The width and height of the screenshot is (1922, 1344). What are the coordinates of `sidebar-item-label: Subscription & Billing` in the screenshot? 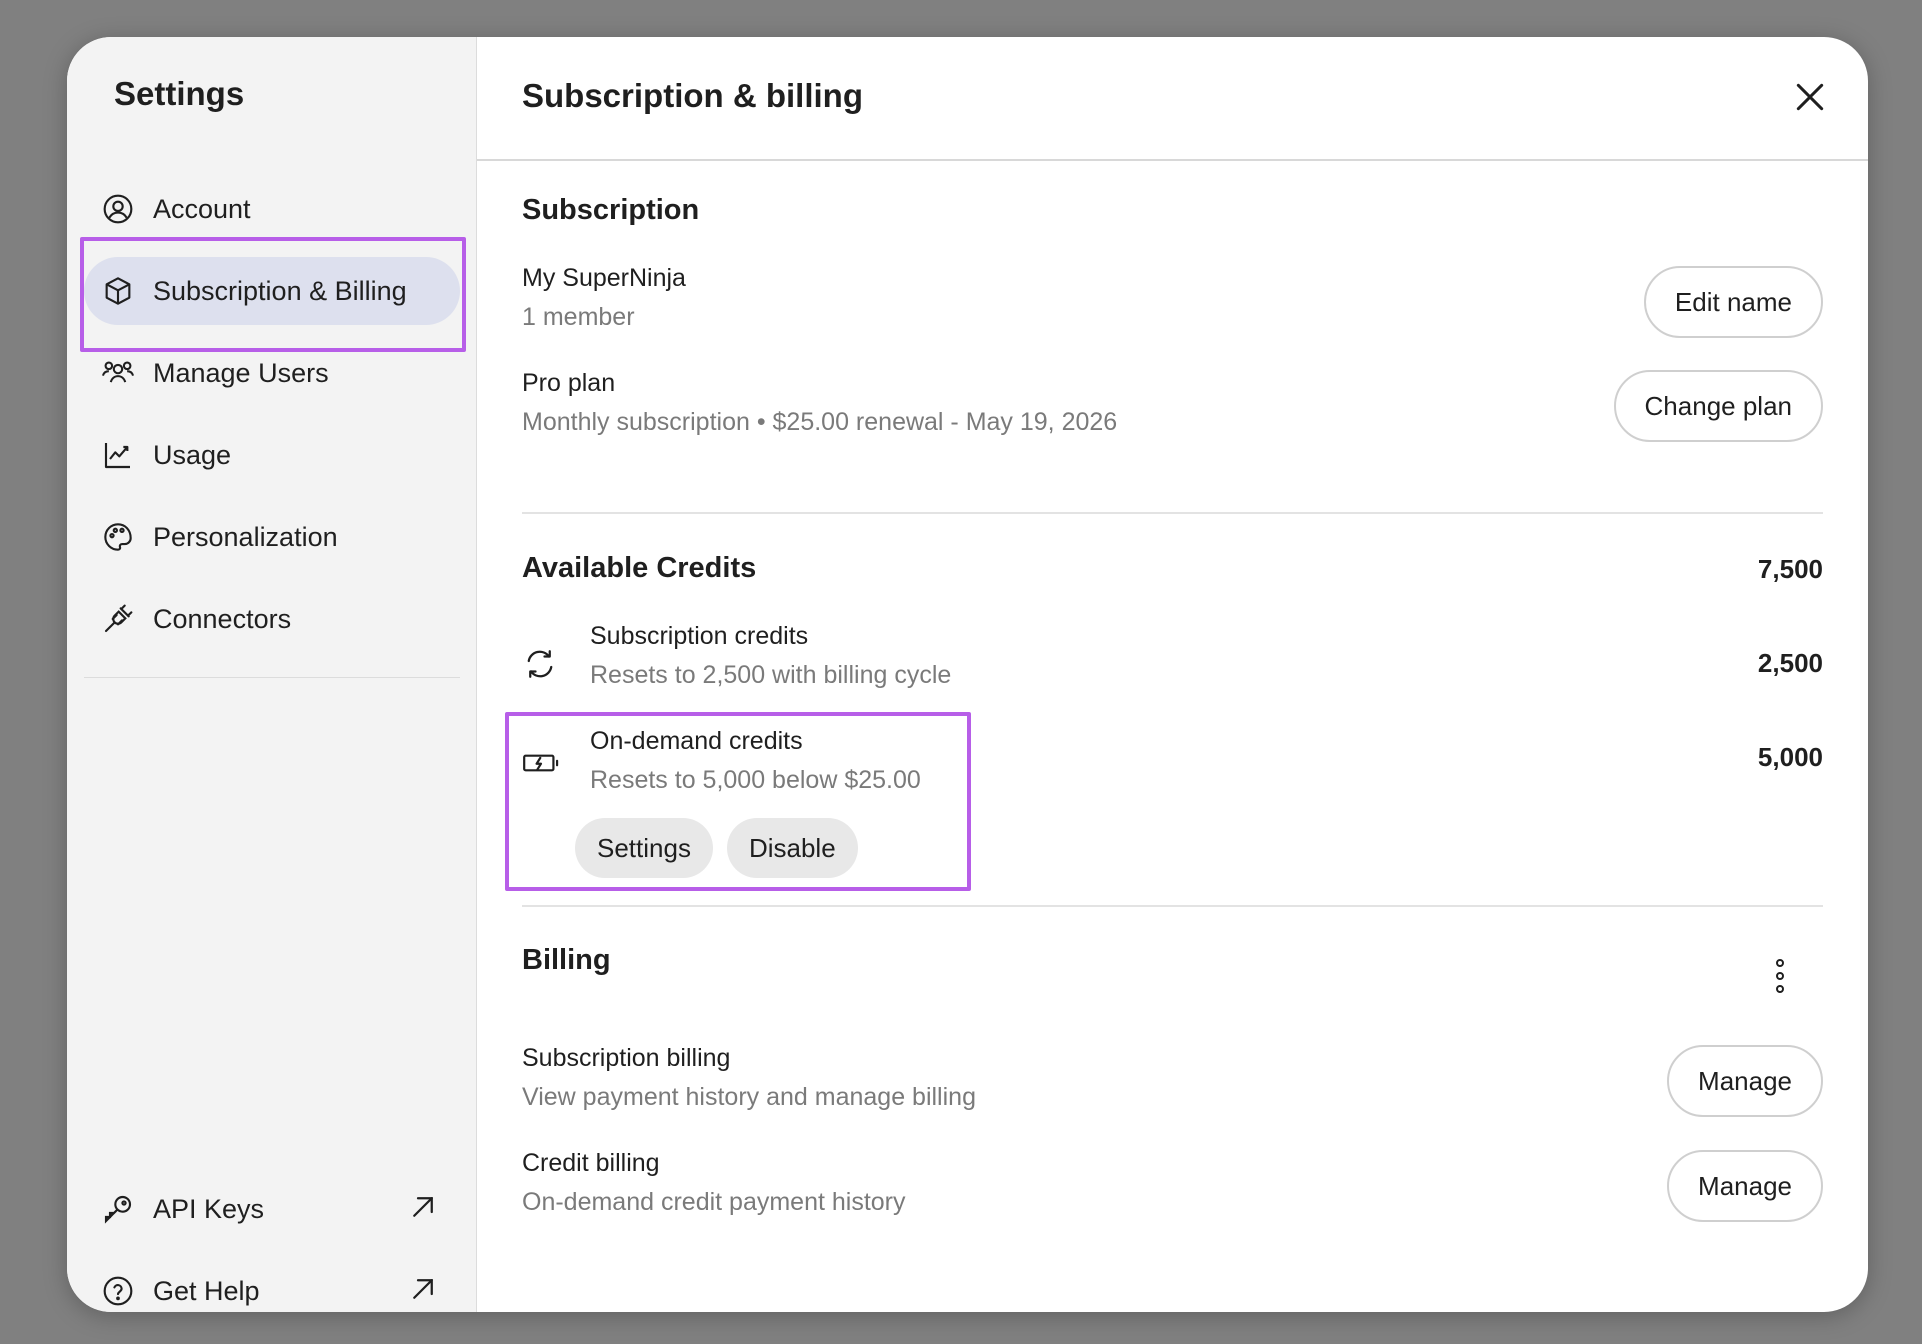 It's located at (280, 290).